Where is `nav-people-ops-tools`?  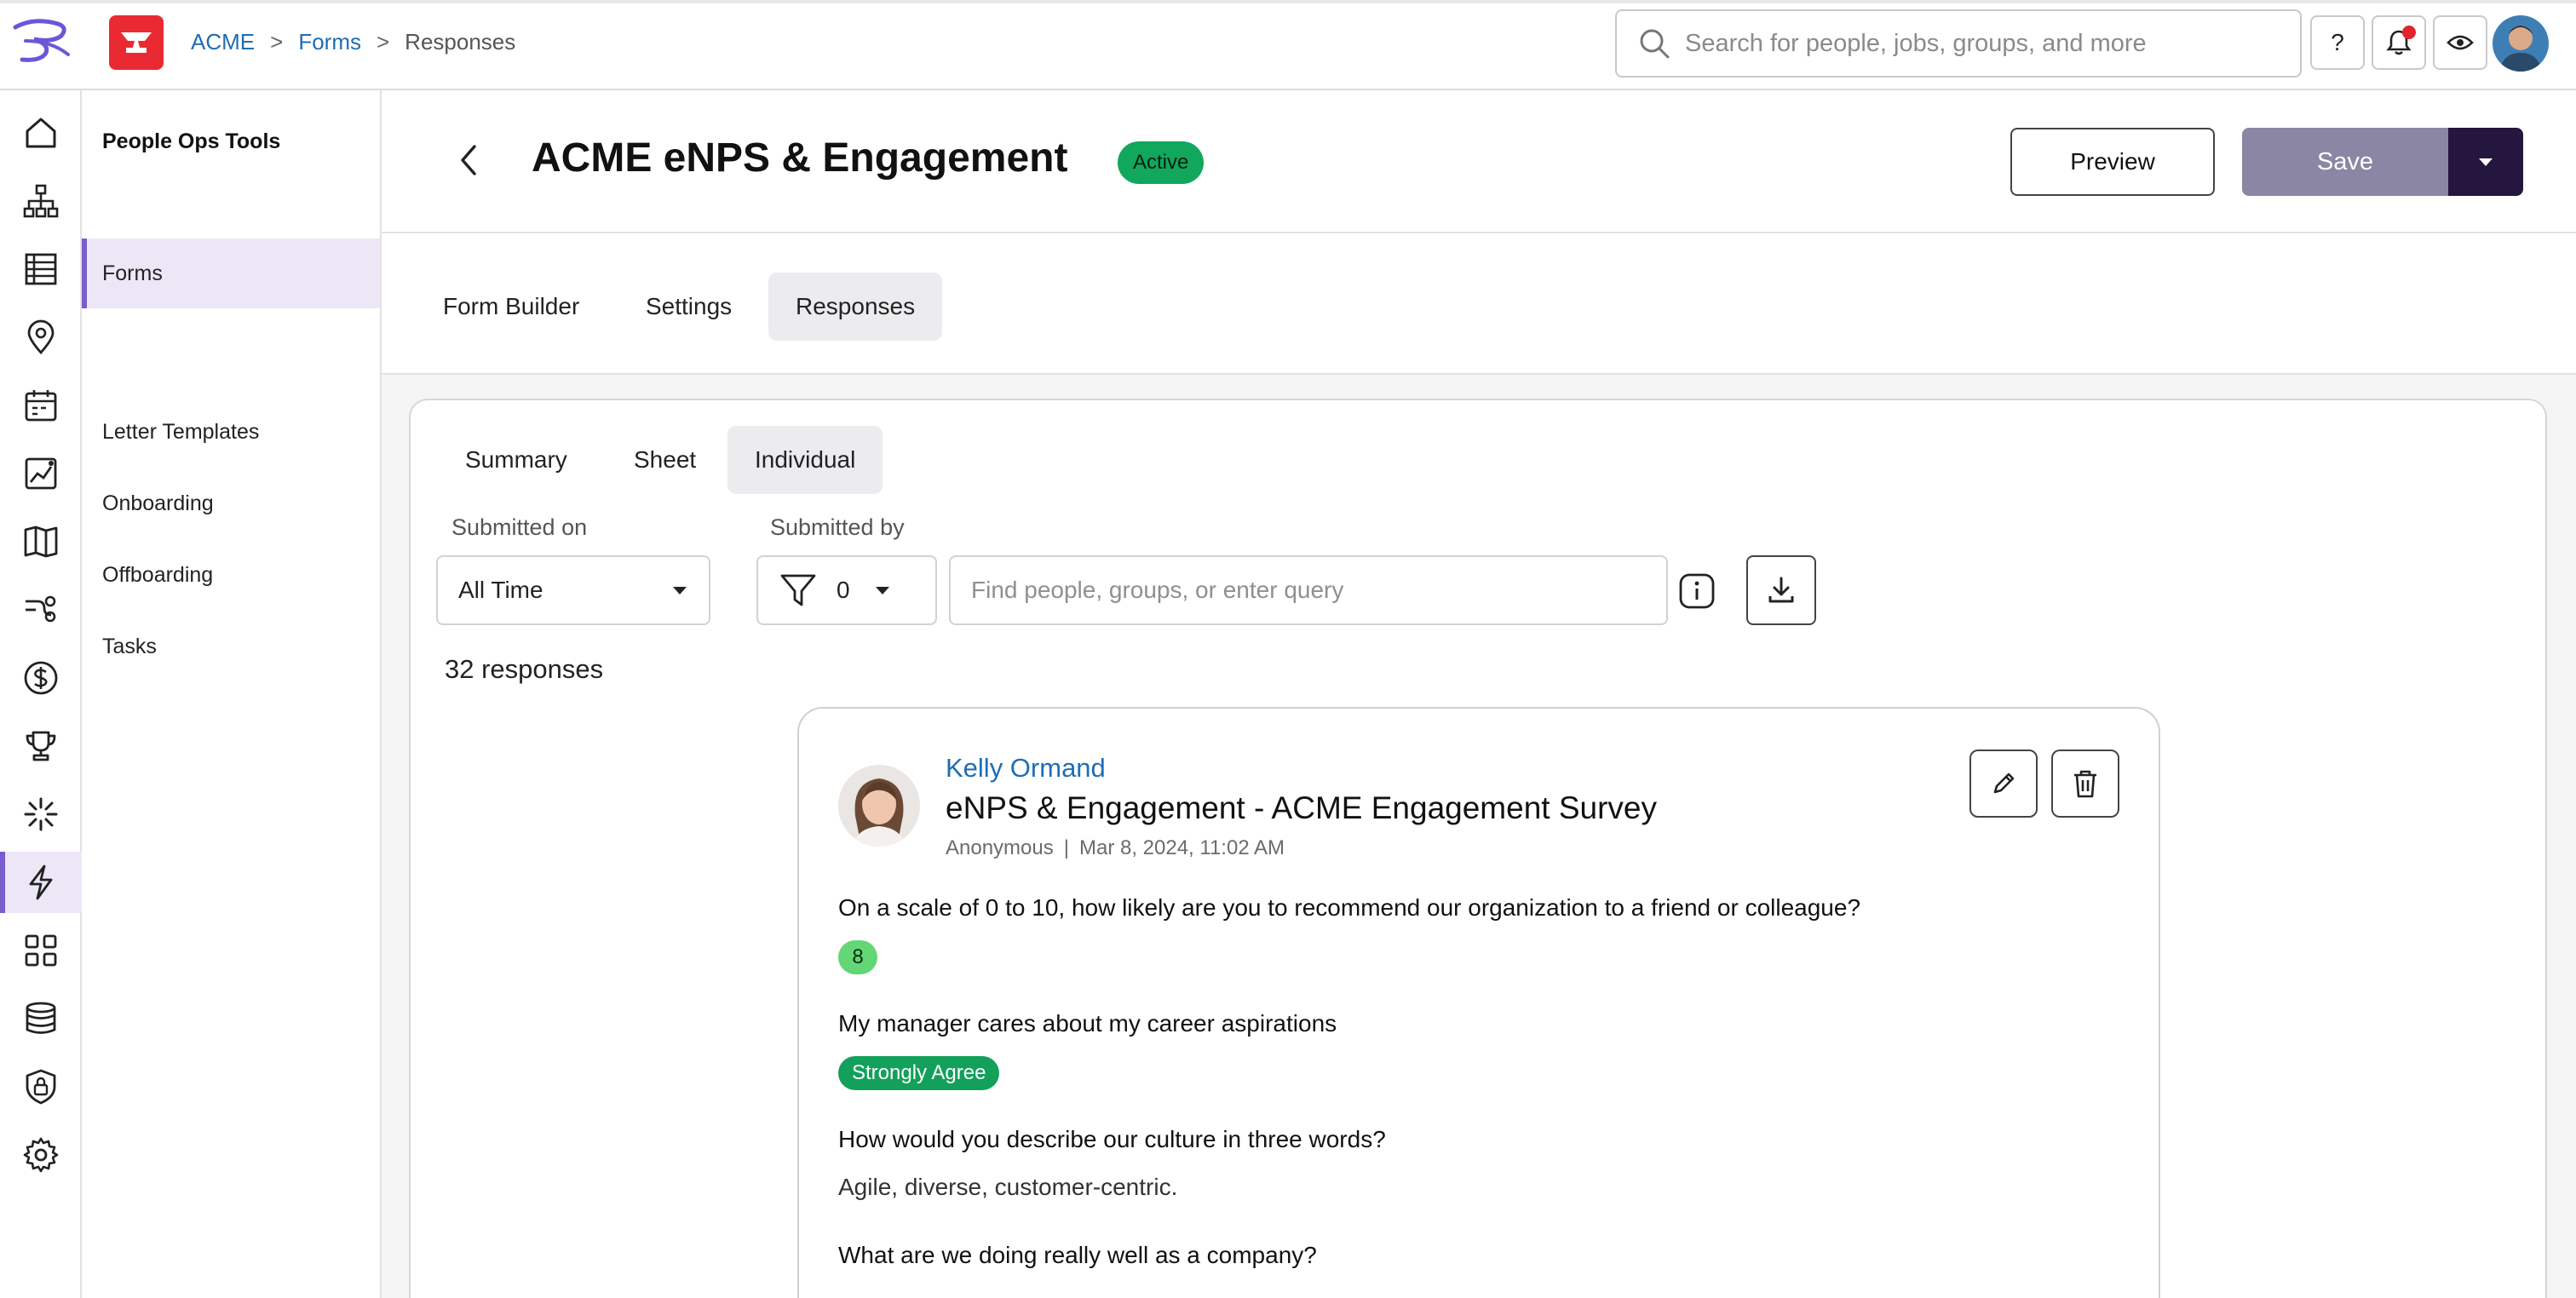
nav-people-ops-tools is located at coordinates (41, 882).